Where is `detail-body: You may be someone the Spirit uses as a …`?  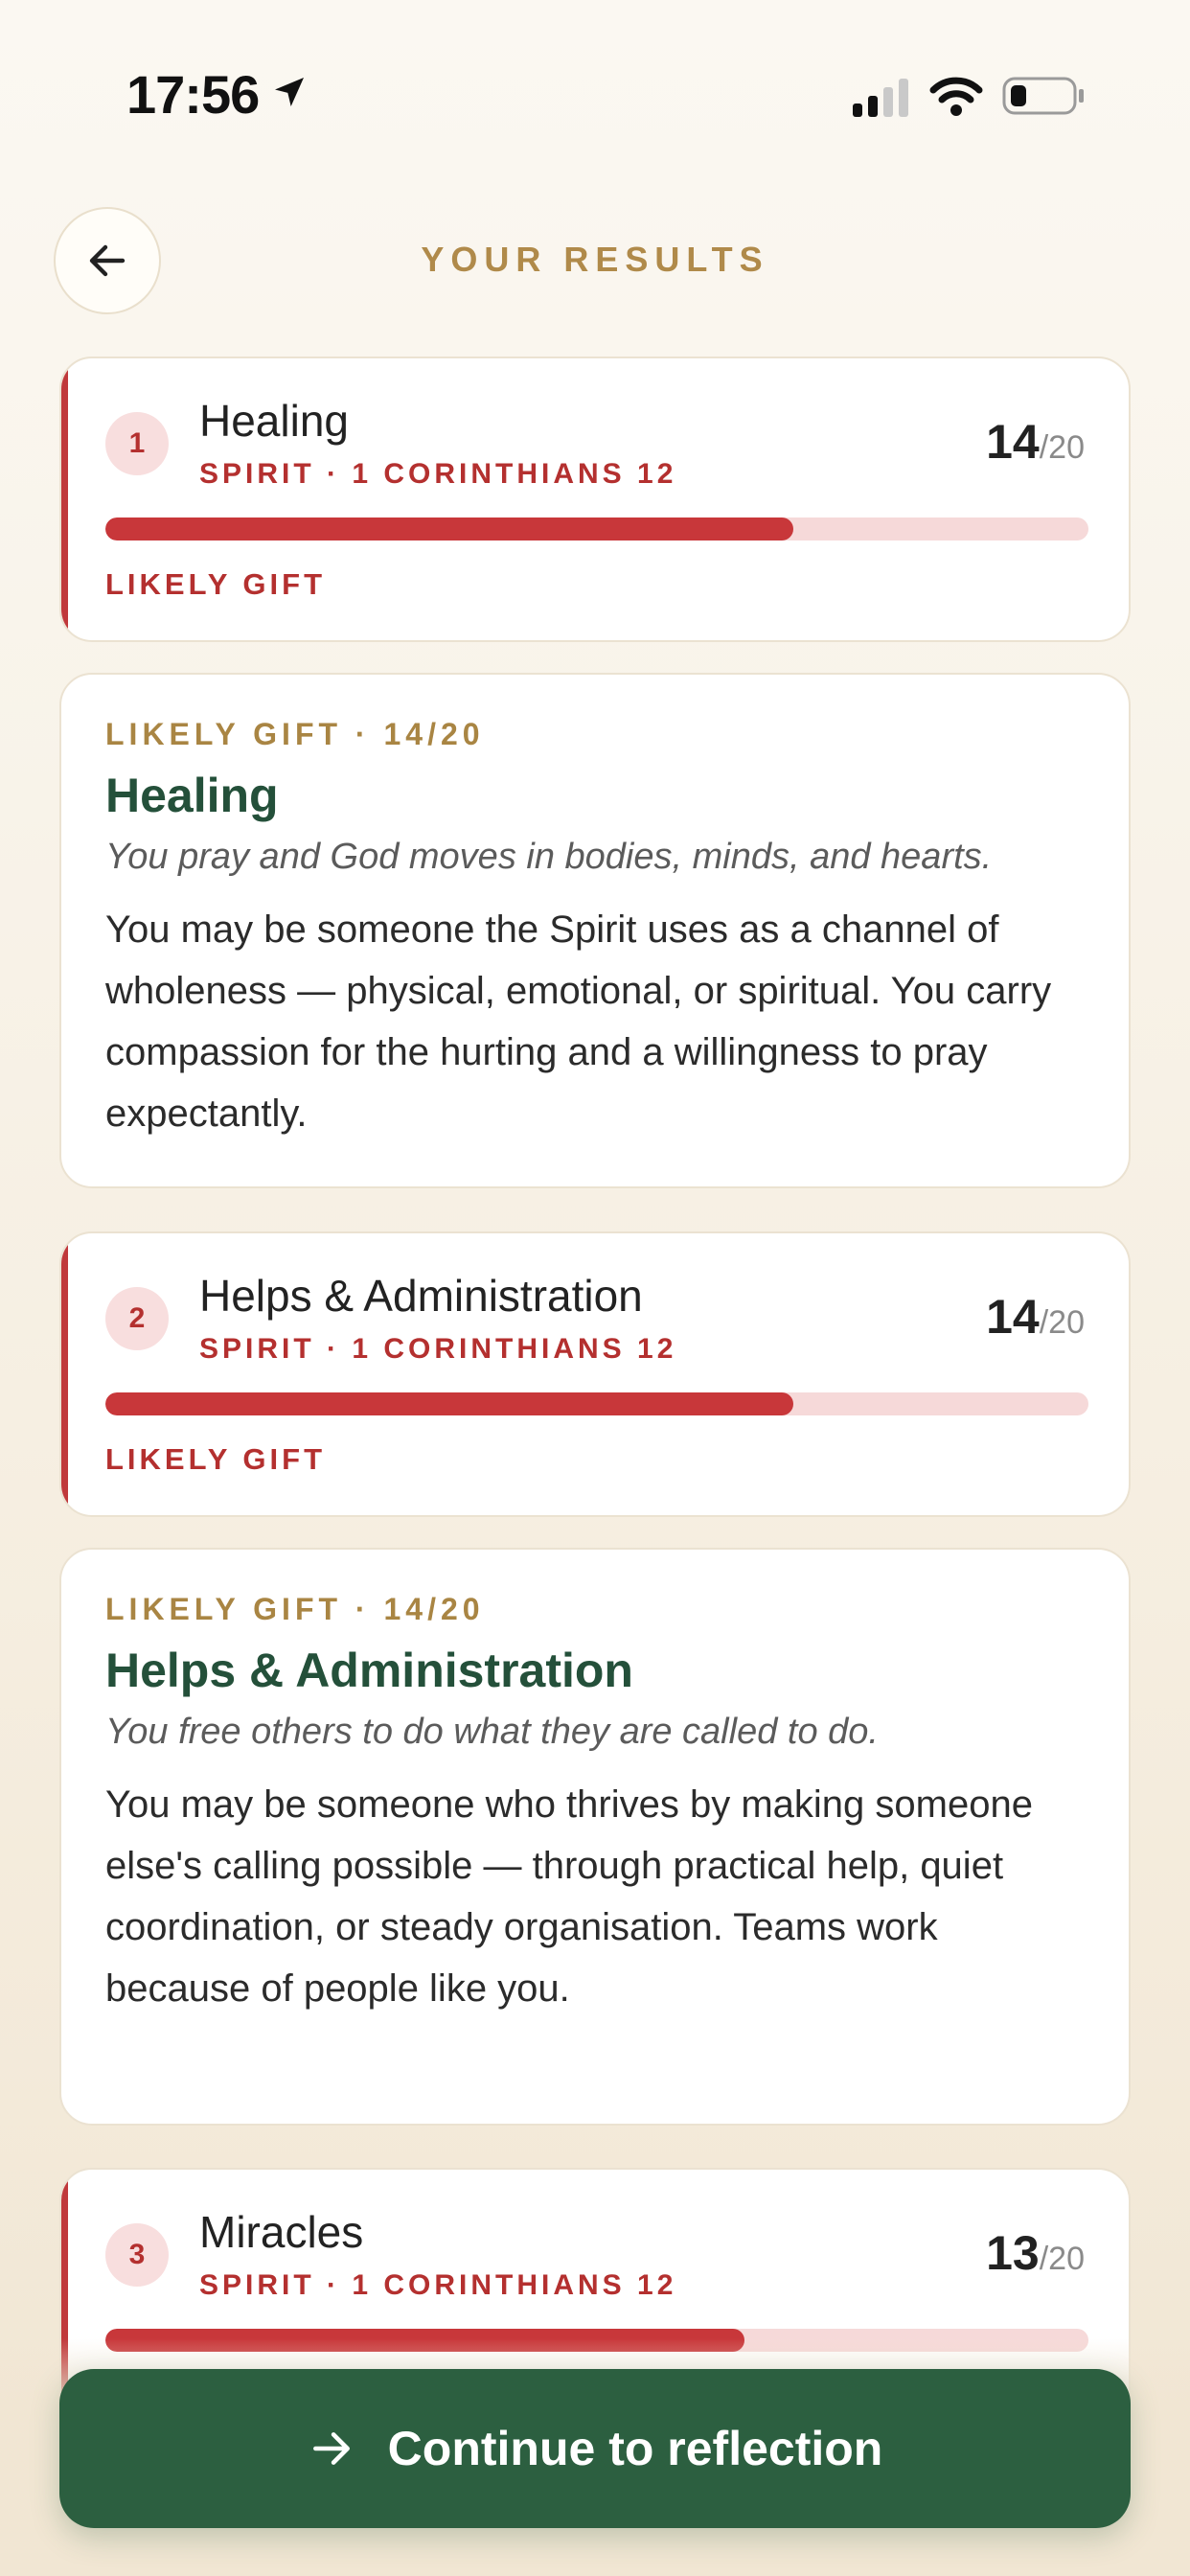
detail-body: You may be someone the Spirit uses as a … is located at coordinates (578, 1021).